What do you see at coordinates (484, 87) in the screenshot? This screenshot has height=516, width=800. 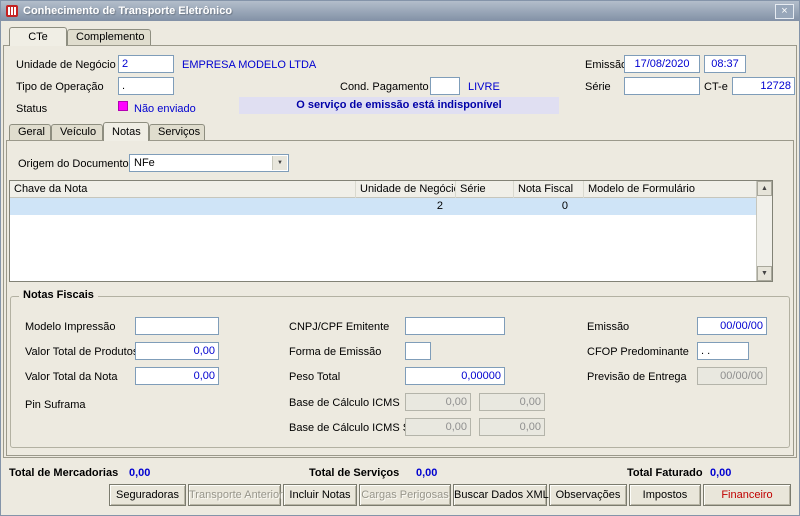 I see `cond-pagamento-descricao: LIVRE` at bounding box center [484, 87].